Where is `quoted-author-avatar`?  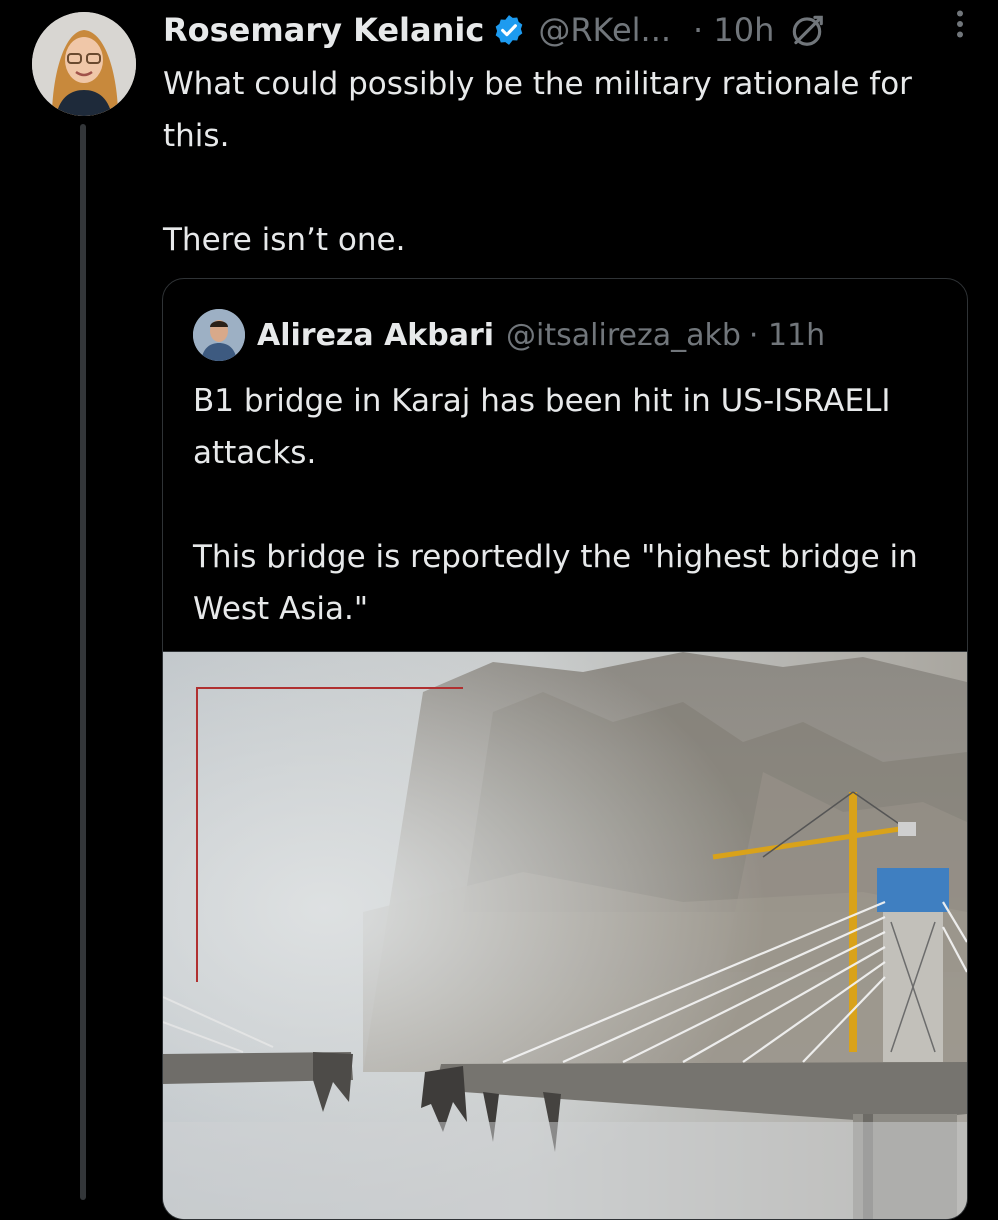
quoted-author-avatar is located at coordinates (219, 335).